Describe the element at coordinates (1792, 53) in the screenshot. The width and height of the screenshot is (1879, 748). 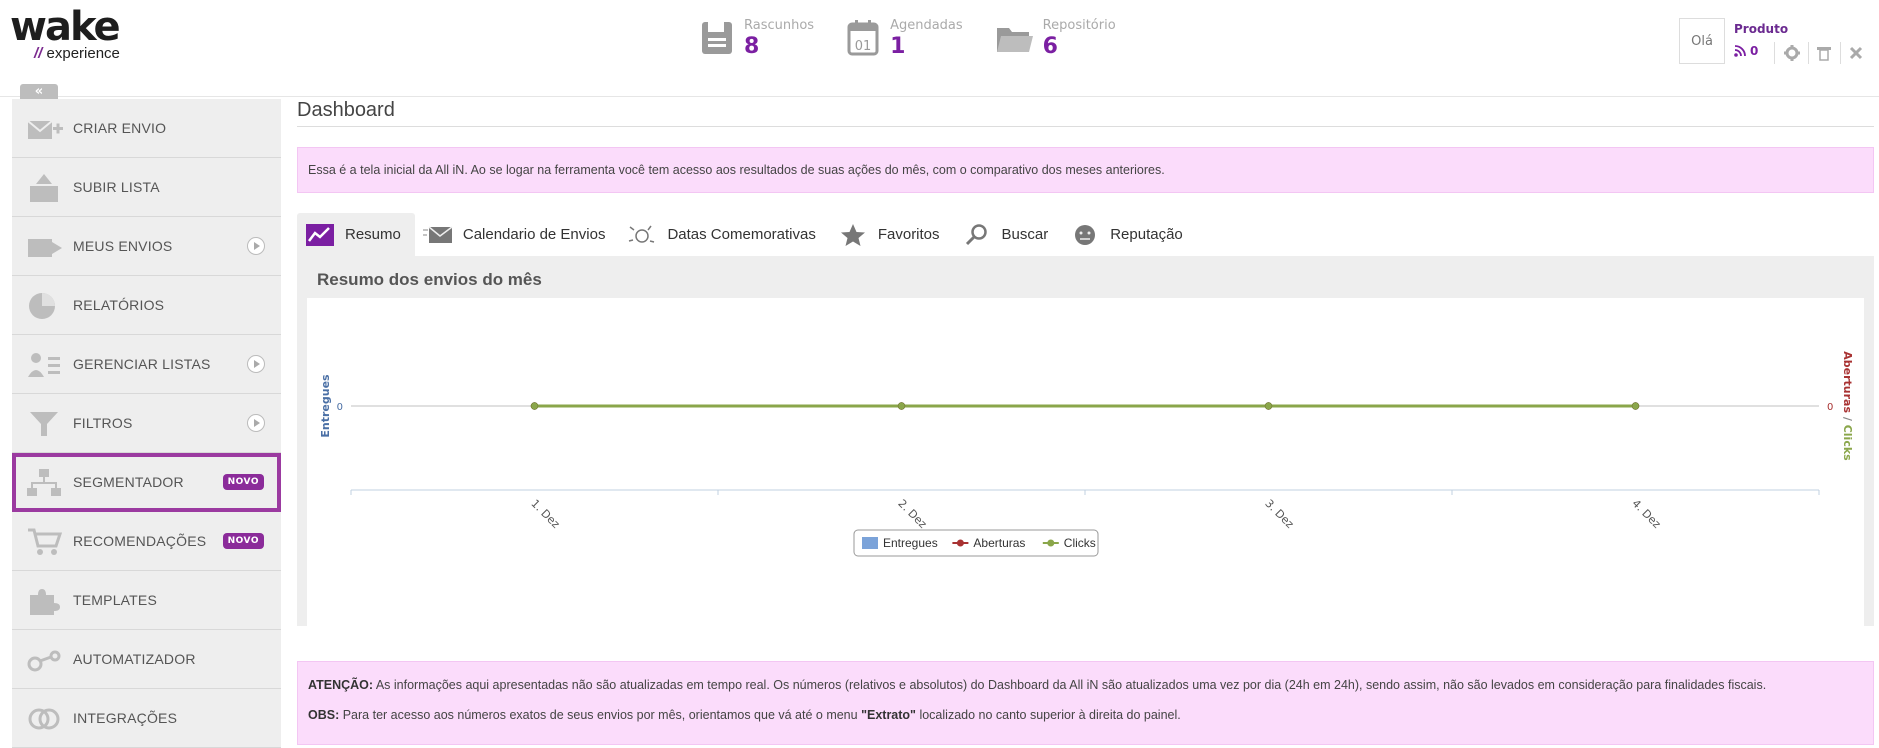
I see `gear-icon` at that location.